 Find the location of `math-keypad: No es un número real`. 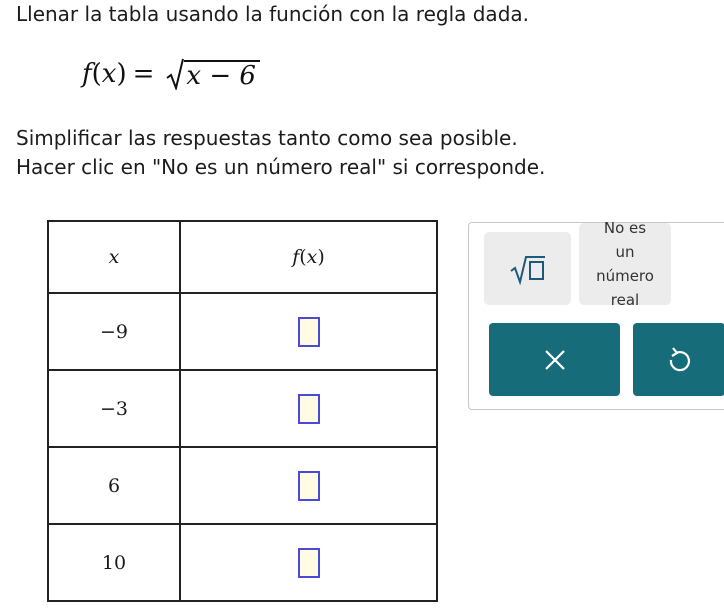

math-keypad: No es un número real is located at coordinates (596, 314).